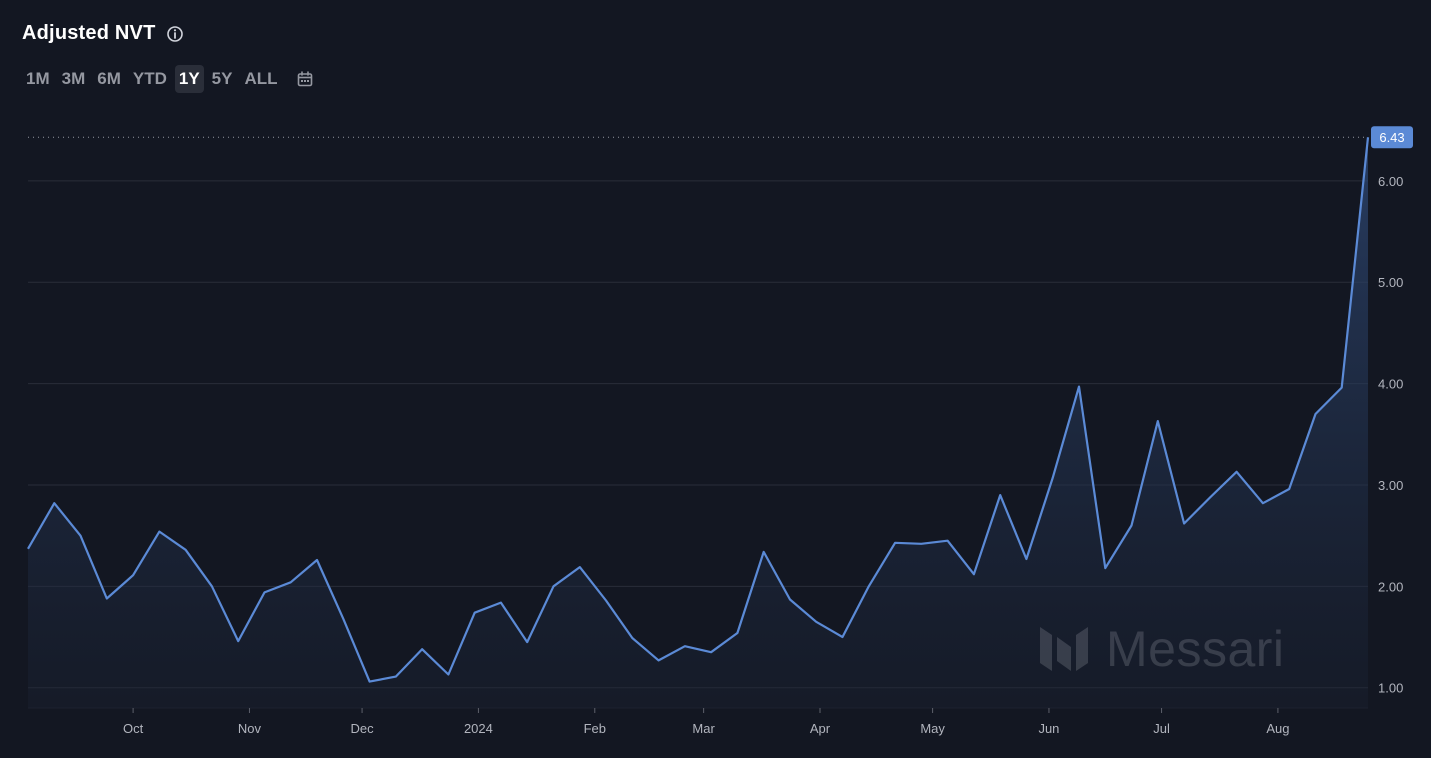 Image resolution: width=1431 pixels, height=758 pixels. I want to click on x-tick-label: Mar, so click(703, 728).